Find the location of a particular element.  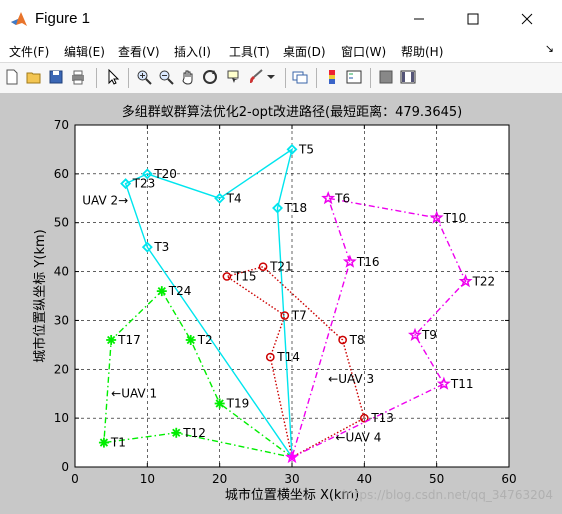

save-icon is located at coordinates (56, 77).